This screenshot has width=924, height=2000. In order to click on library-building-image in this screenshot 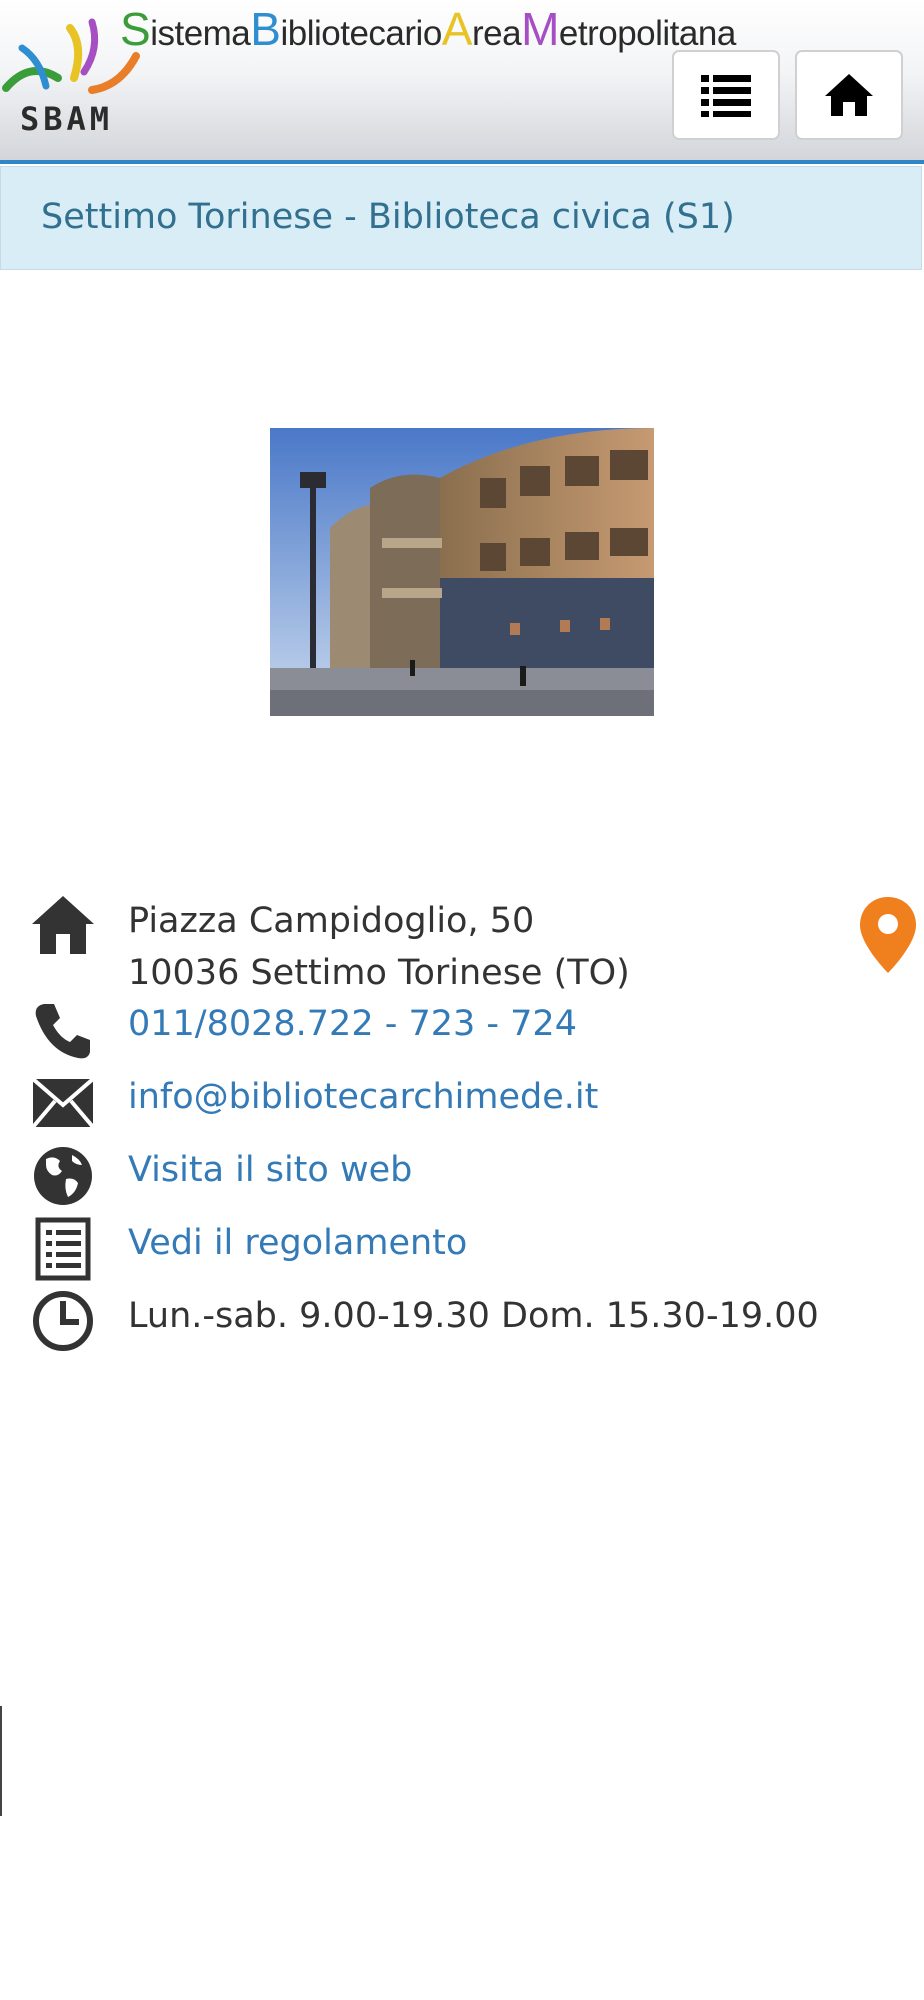, I will do `click(462, 572)`.